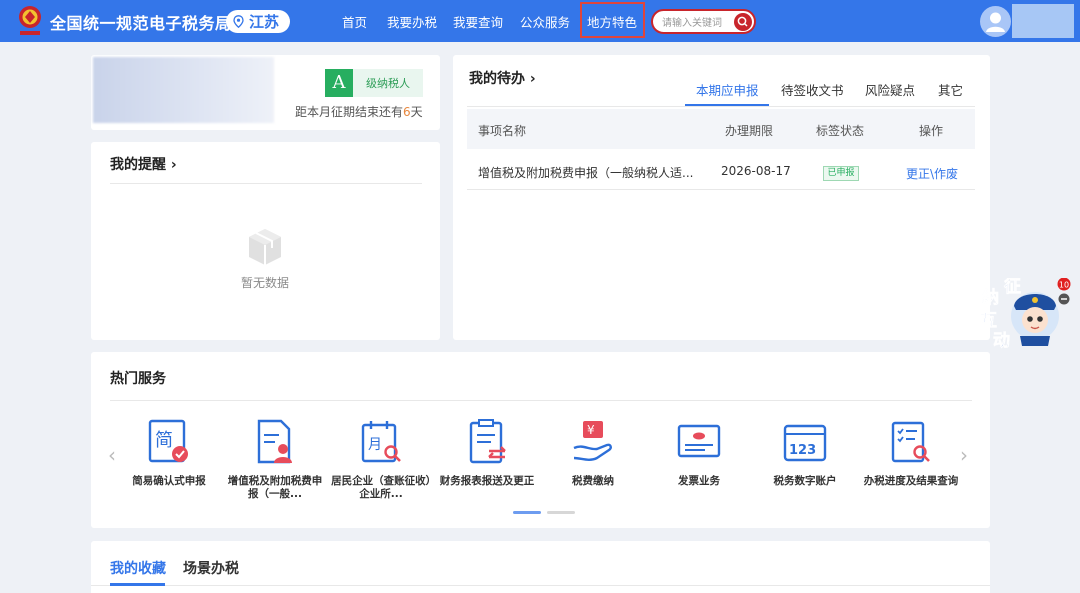 This screenshot has height=593, width=1080. I want to click on mascot-icon: 纳 征 互 动 10, so click(1025, 313).